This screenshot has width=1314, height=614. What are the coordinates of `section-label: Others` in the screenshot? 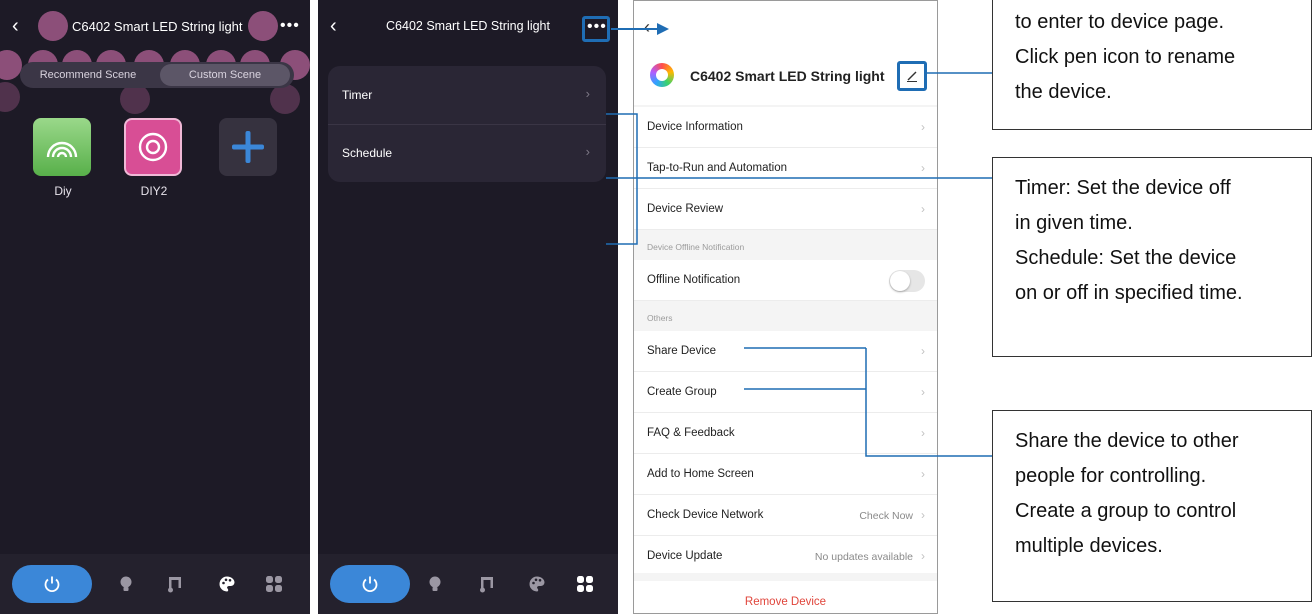 It's located at (660, 318).